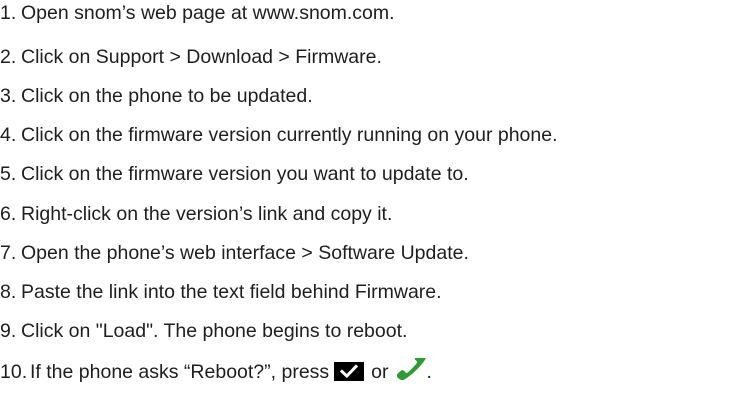 The width and height of the screenshot is (752, 395). I want to click on step-number: 3., so click(8, 96).